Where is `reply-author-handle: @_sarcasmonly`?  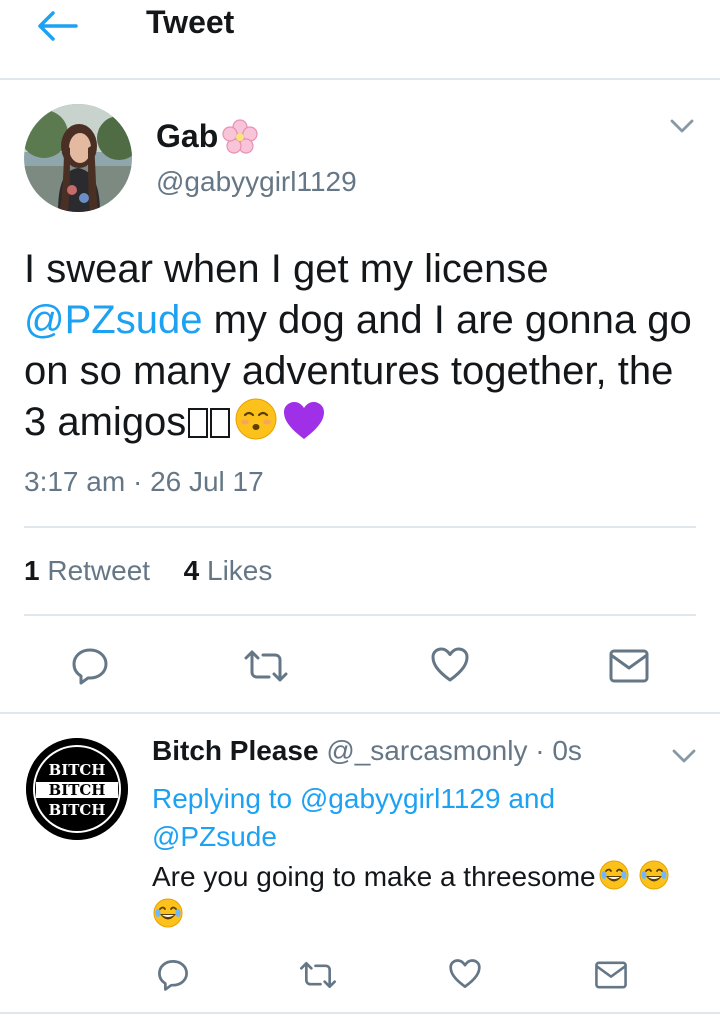 reply-author-handle: @_sarcasmonly is located at coordinates (426, 750).